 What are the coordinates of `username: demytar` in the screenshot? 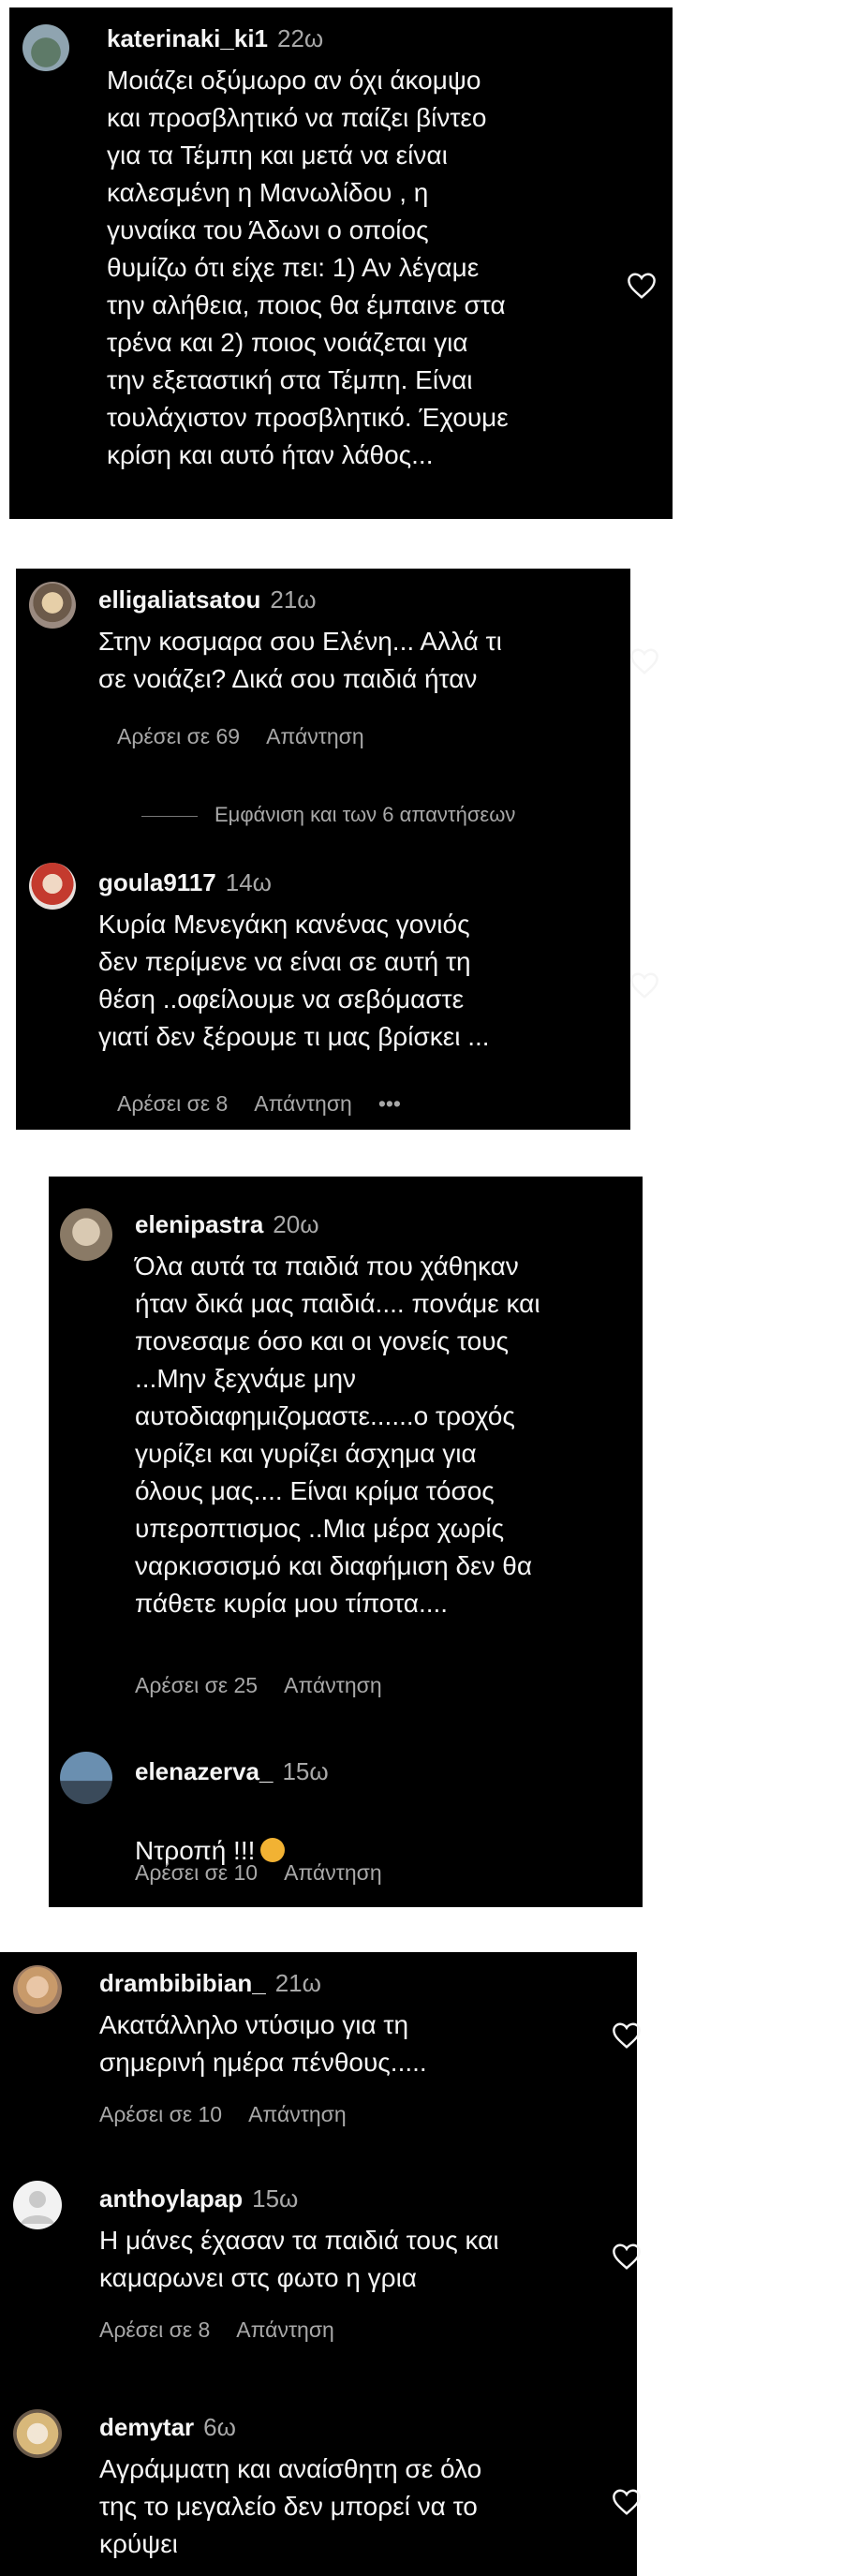 It's located at (146, 2427).